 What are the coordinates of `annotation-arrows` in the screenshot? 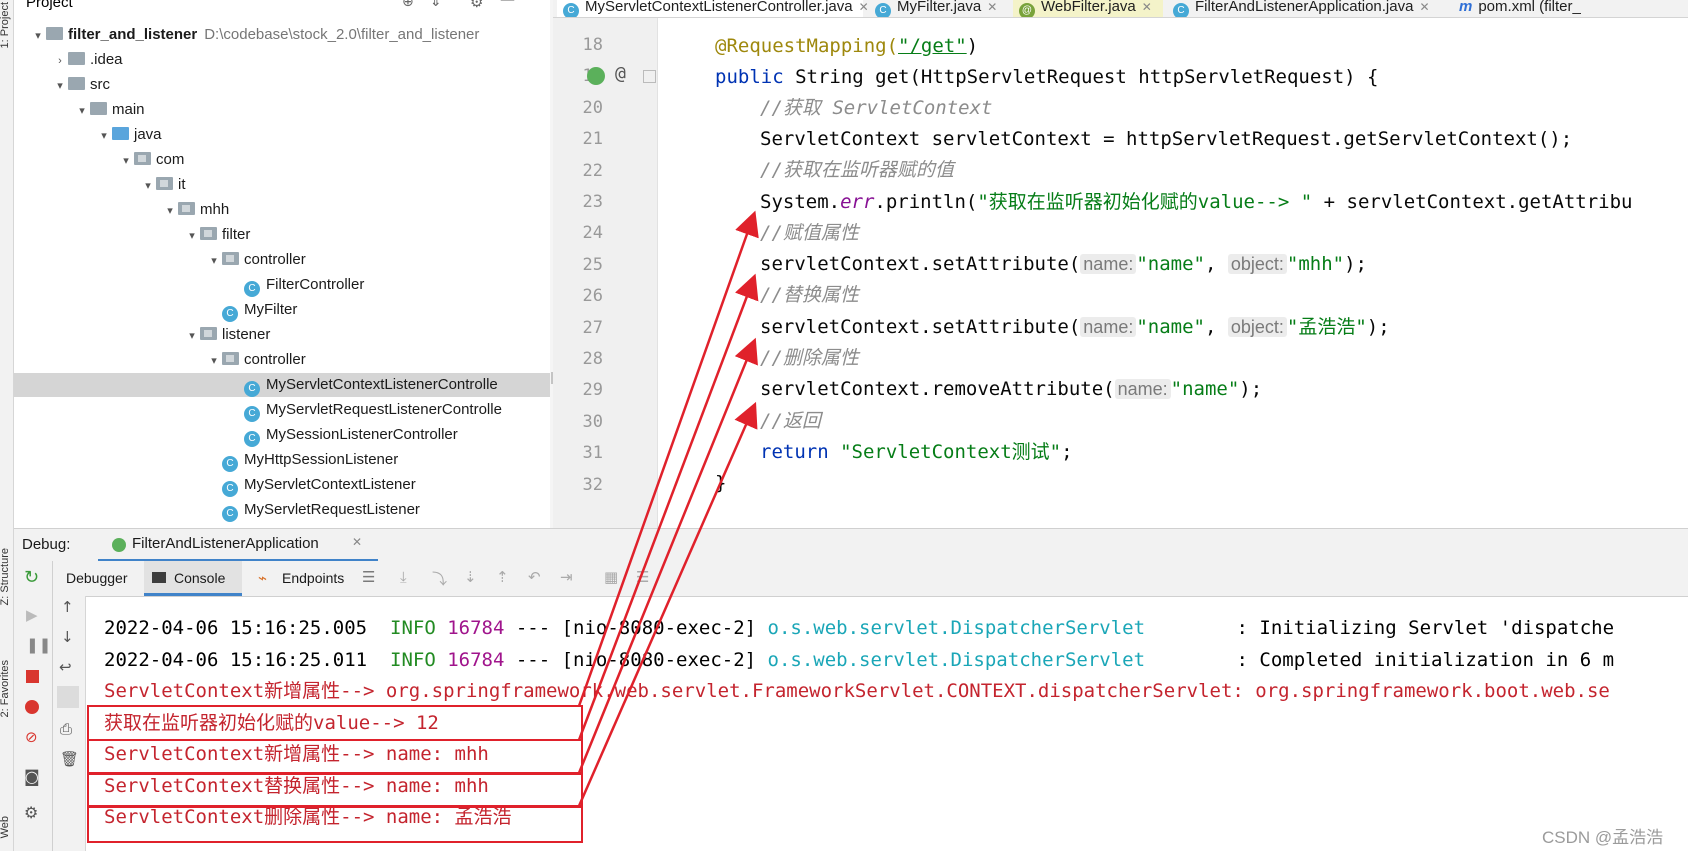 It's located at (668, 508).